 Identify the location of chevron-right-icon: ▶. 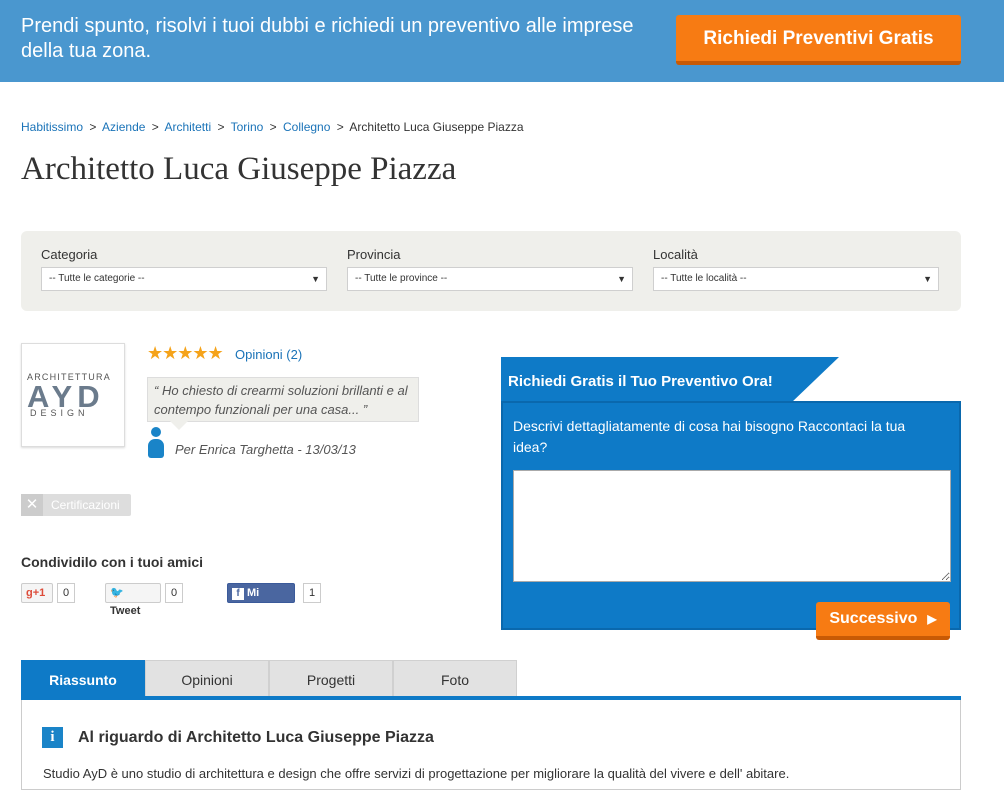
(932, 619).